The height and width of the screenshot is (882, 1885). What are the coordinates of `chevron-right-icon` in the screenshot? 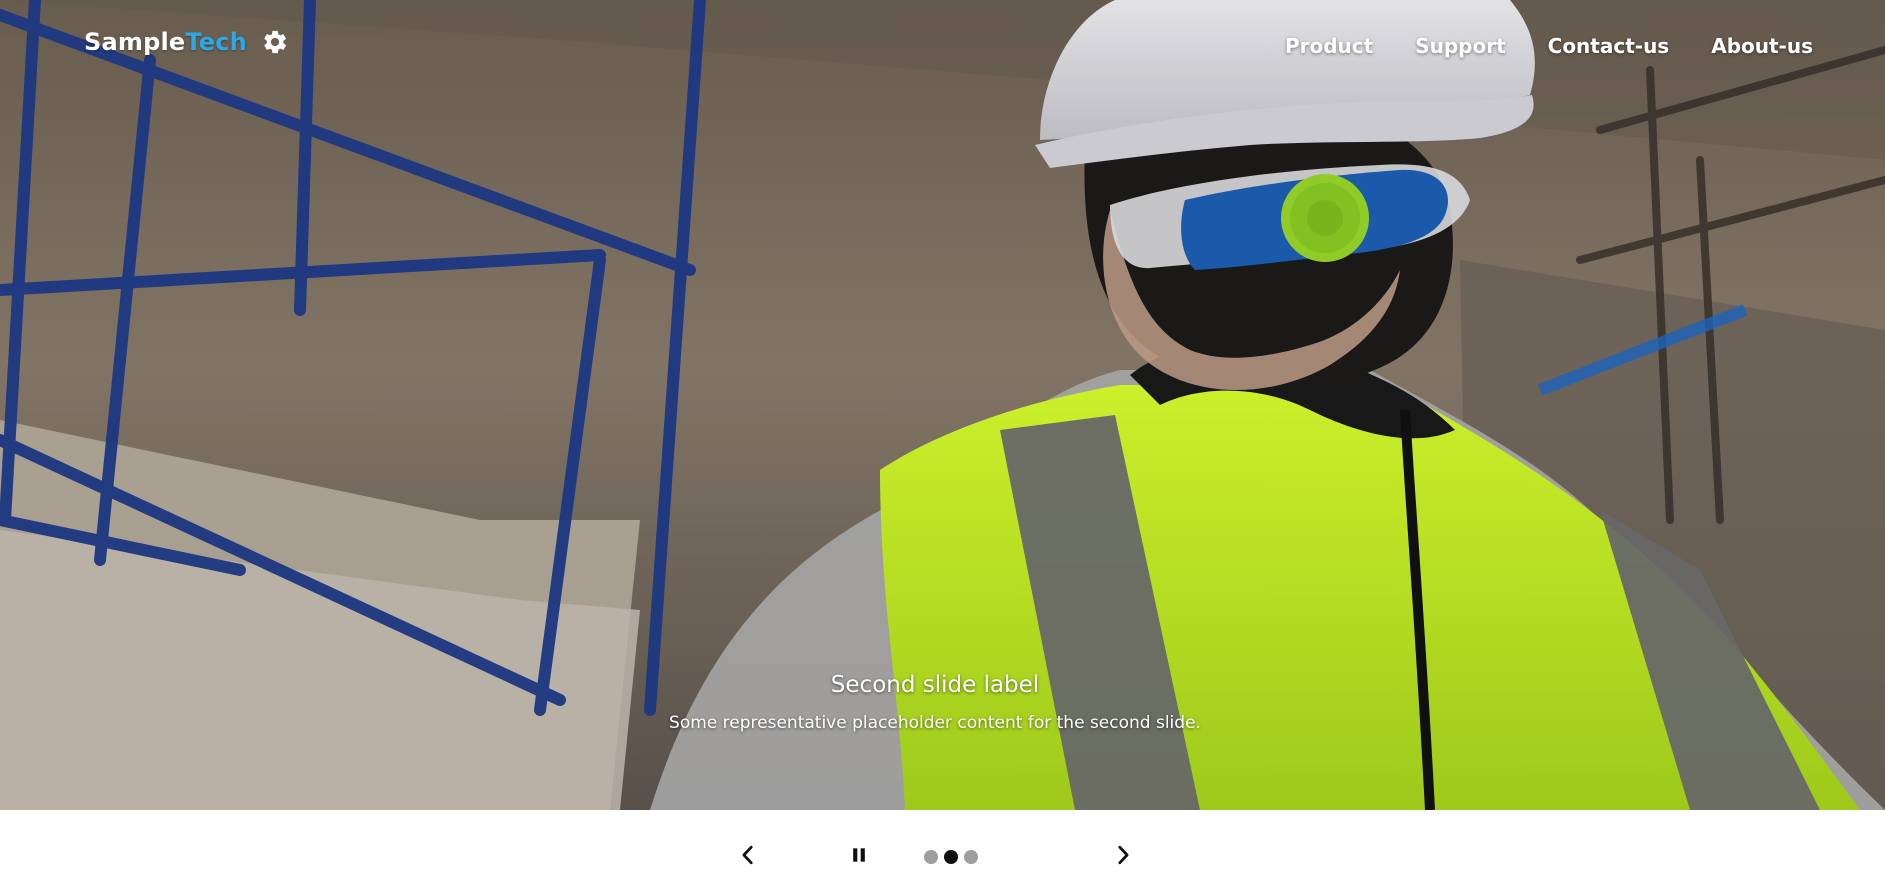 It's located at (1123, 855).